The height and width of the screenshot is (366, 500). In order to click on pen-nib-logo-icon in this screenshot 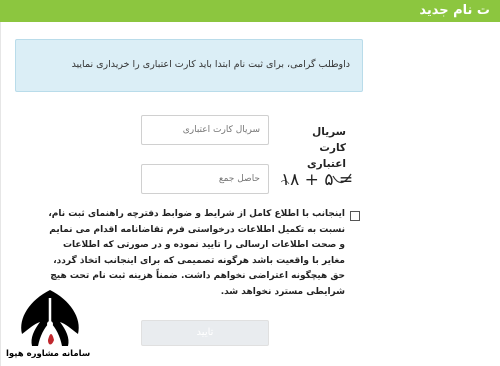, I will do `click(50, 318)`.